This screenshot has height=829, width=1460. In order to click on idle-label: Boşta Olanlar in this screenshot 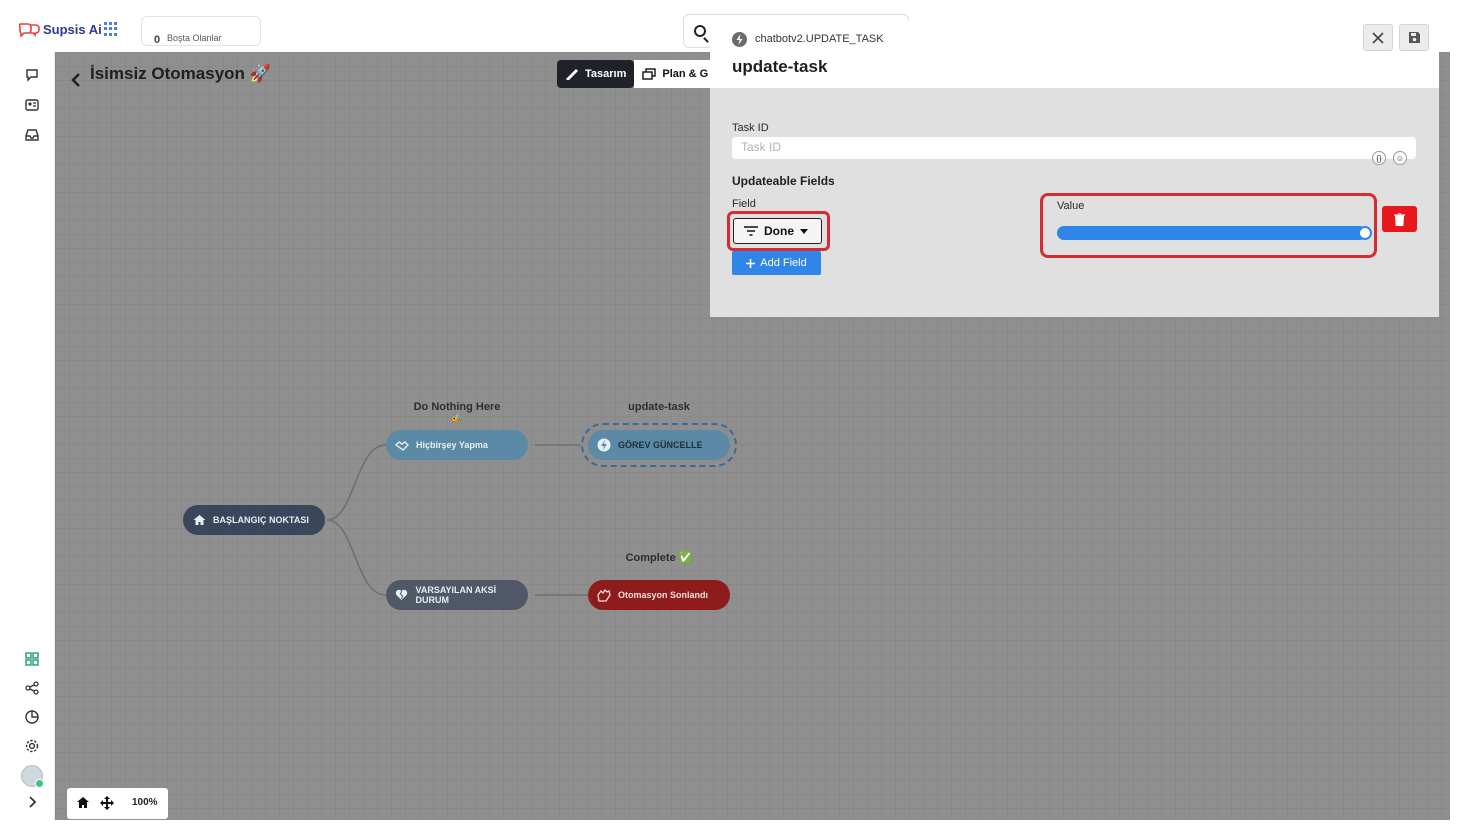, I will do `click(194, 38)`.